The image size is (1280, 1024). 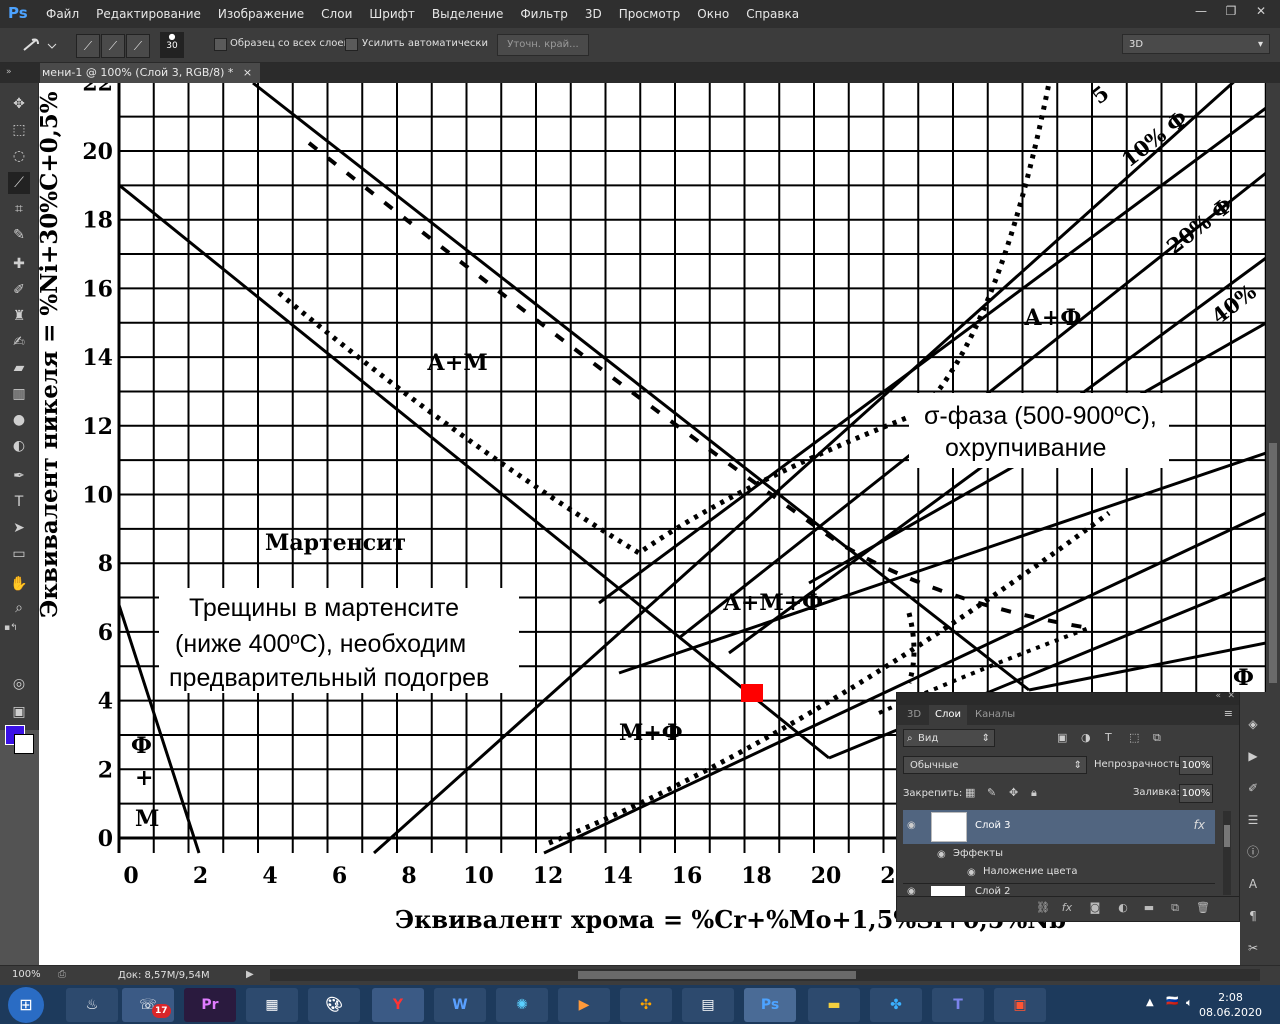 I want to click on effects-eye-icon: ◉, so click(x=941, y=854).